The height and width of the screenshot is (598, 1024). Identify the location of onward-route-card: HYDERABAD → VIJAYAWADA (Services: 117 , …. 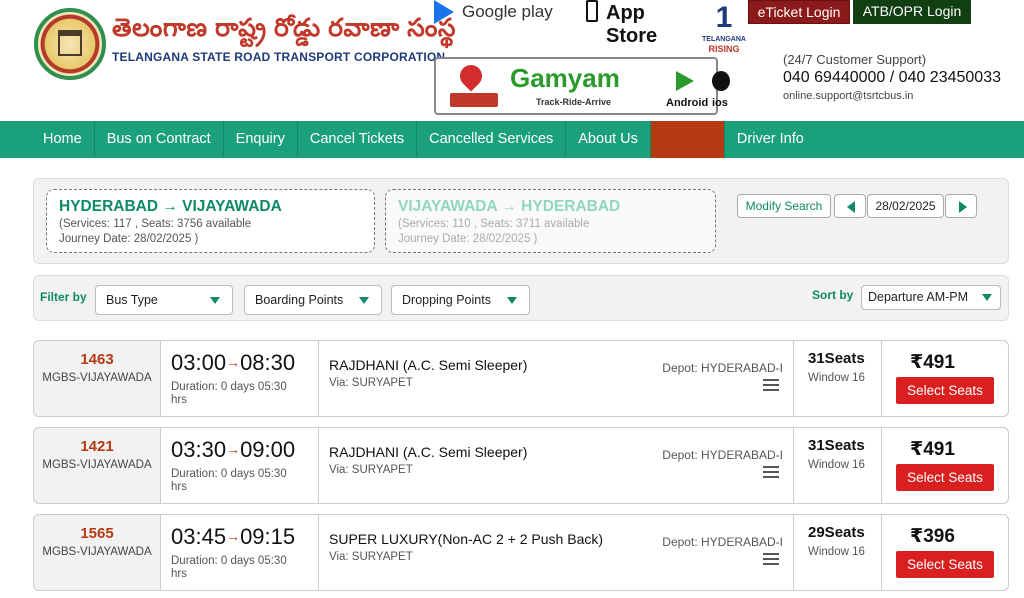
(210, 221).